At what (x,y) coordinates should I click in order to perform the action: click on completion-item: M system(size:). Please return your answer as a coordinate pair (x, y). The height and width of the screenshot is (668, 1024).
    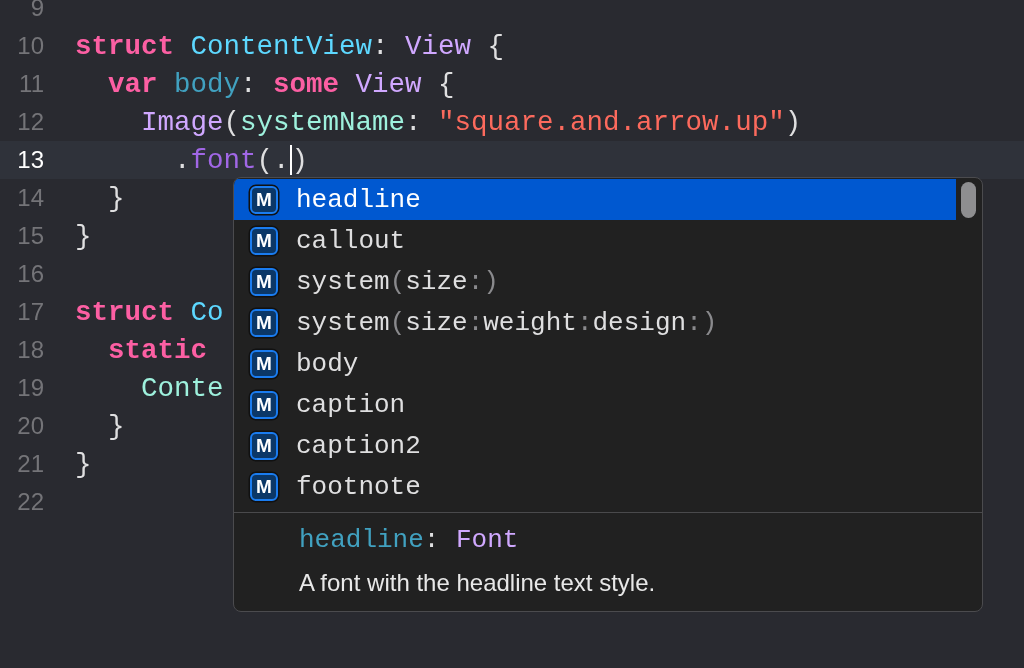
    Looking at the image, I should click on (595, 281).